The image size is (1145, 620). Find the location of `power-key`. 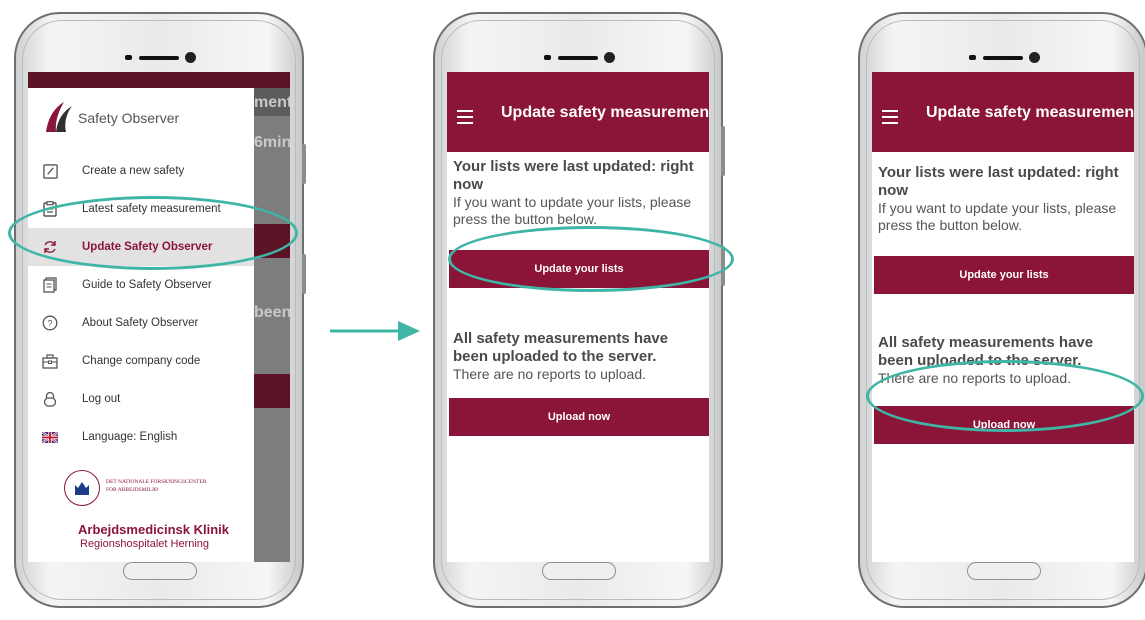

power-key is located at coordinates (304, 274).